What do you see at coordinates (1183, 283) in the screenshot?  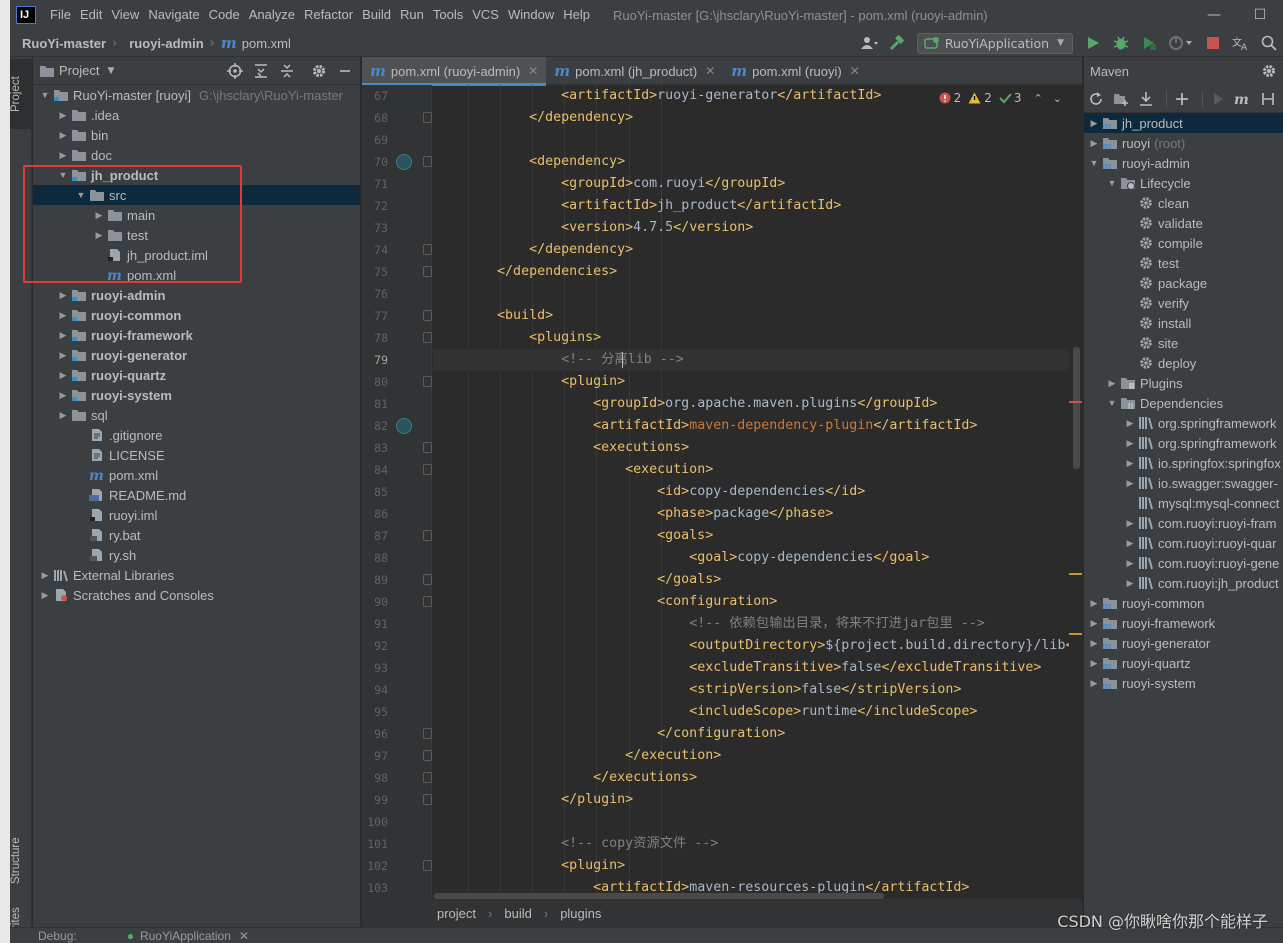 I see `maven-tree-item: package` at bounding box center [1183, 283].